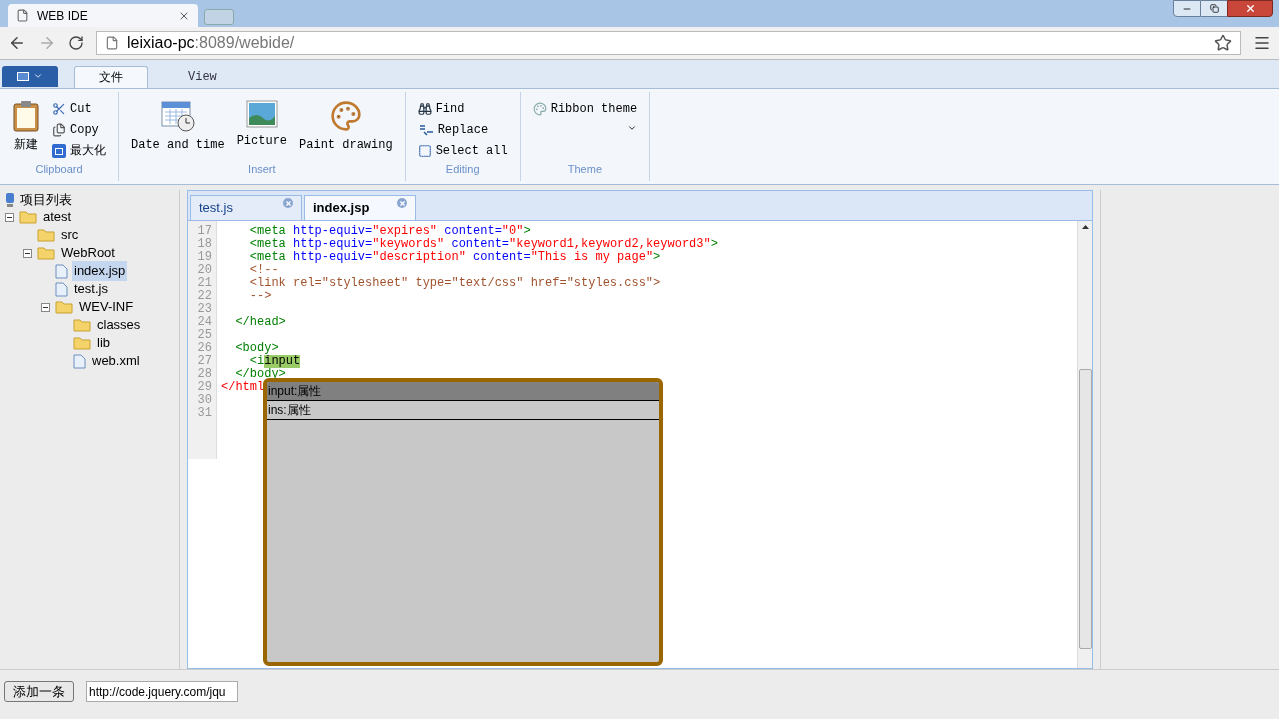 The image size is (1279, 719). Describe the element at coordinates (585, 109) in the screenshot. I see `ribbon-button: Ribbon theme` at that location.